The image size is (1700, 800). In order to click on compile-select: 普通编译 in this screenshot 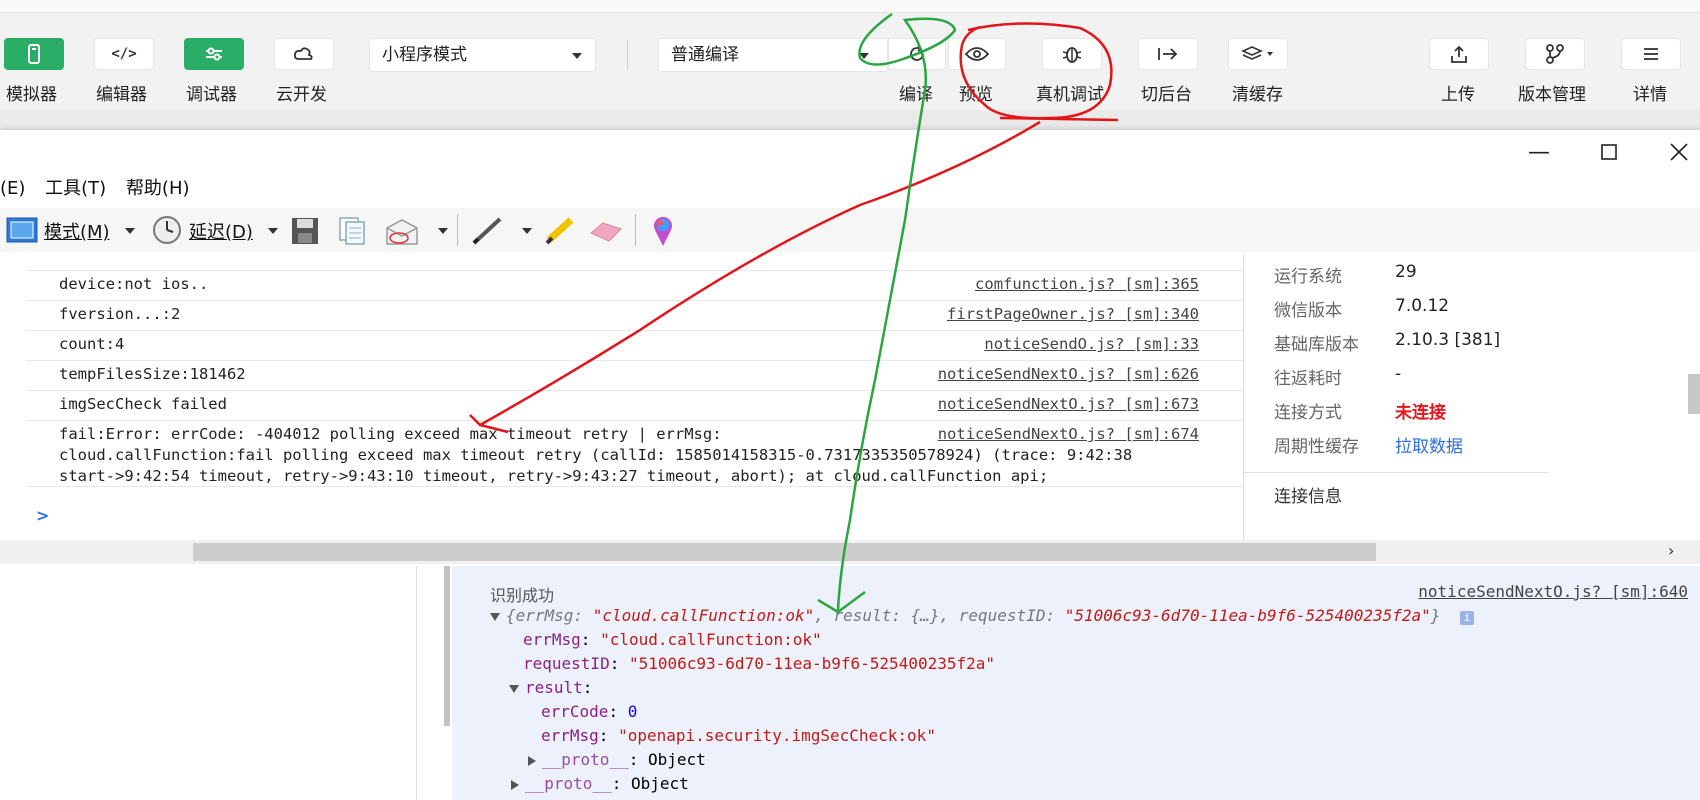, I will do `click(773, 55)`.